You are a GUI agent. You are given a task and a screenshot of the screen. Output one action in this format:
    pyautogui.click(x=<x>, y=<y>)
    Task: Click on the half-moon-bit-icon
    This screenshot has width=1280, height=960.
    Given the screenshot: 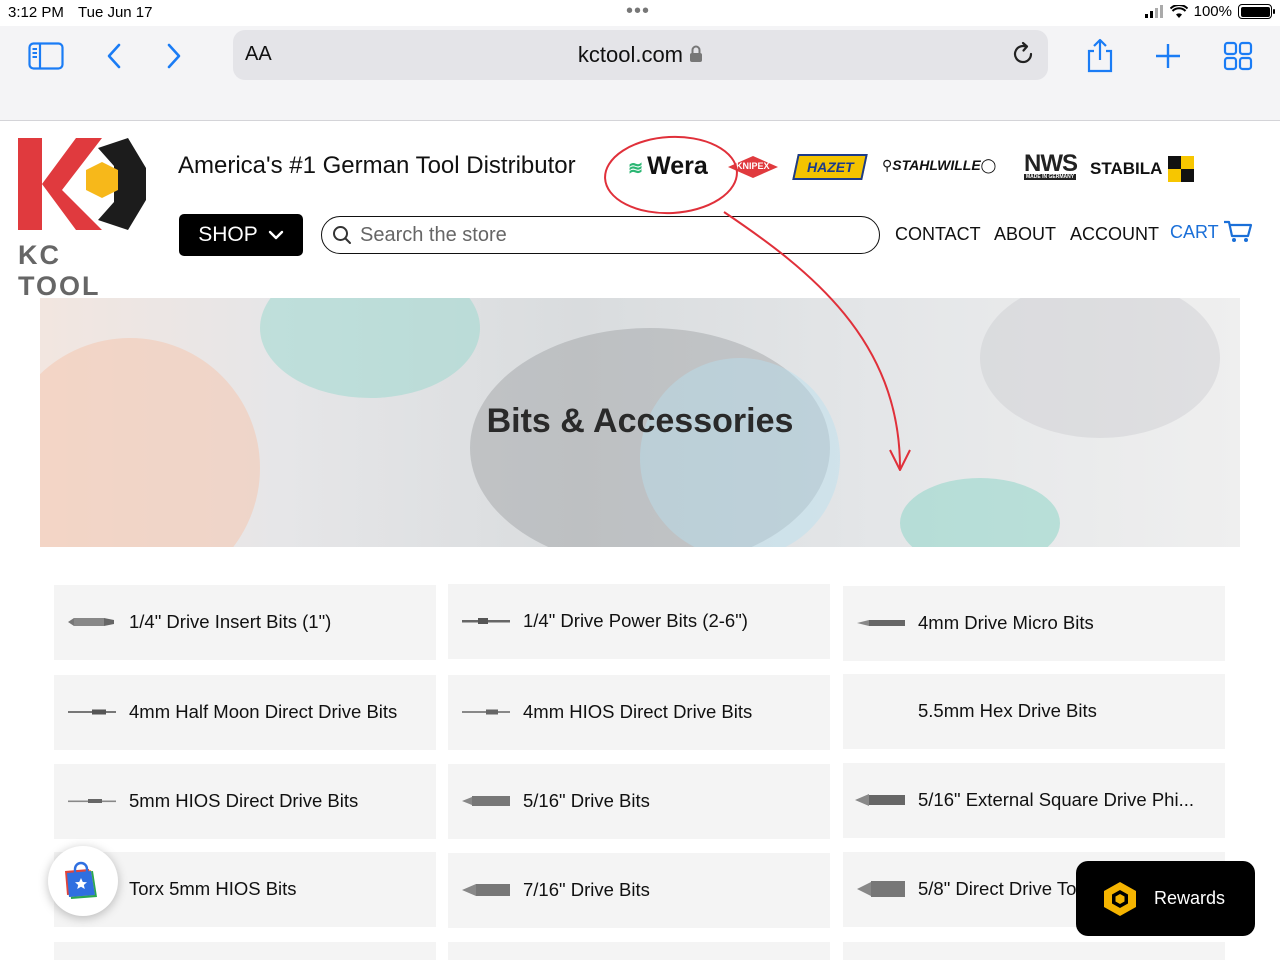 What is the action you would take?
    pyautogui.click(x=92, y=712)
    